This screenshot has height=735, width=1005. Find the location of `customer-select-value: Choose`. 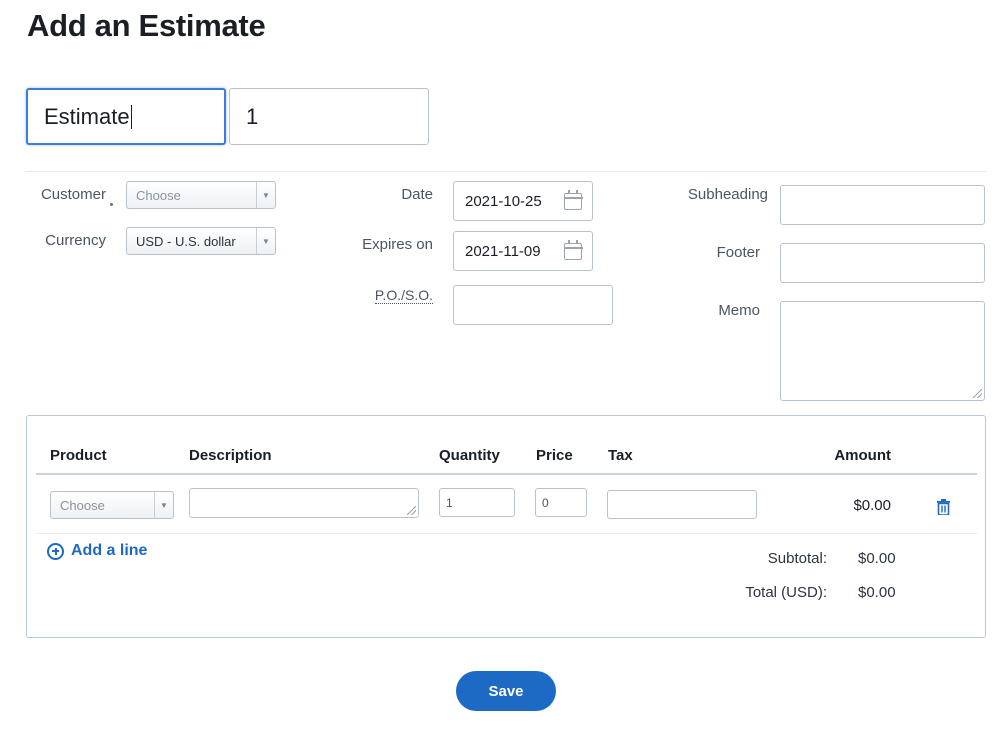

customer-select-value: Choose is located at coordinates (158, 195).